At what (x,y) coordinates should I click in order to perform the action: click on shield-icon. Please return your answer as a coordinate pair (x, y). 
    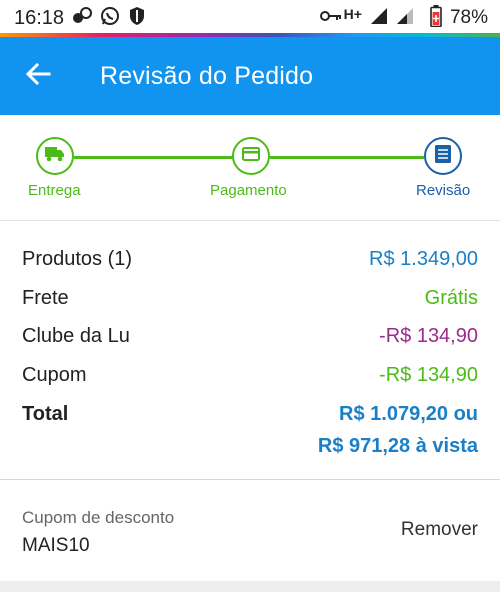
    Looking at the image, I should click on (137, 18).